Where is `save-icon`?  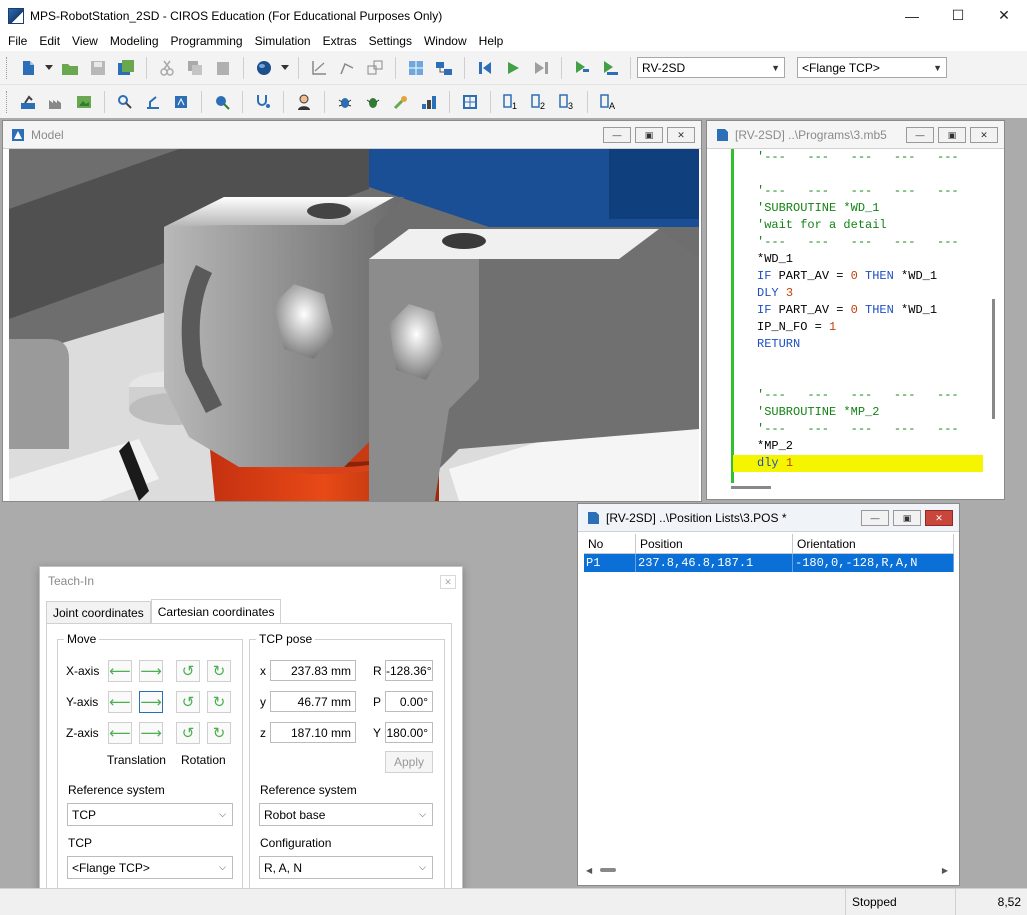 save-icon is located at coordinates (98, 68).